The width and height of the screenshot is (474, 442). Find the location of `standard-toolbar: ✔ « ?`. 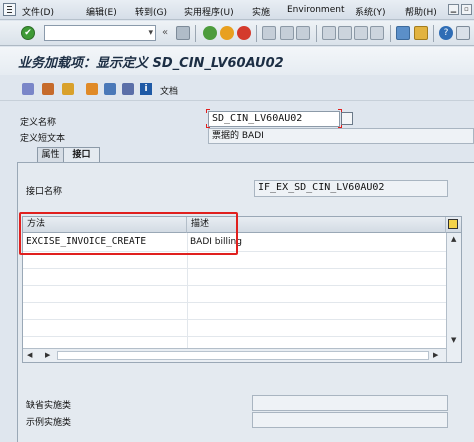

standard-toolbar: ✔ « ? is located at coordinates (237, 33).